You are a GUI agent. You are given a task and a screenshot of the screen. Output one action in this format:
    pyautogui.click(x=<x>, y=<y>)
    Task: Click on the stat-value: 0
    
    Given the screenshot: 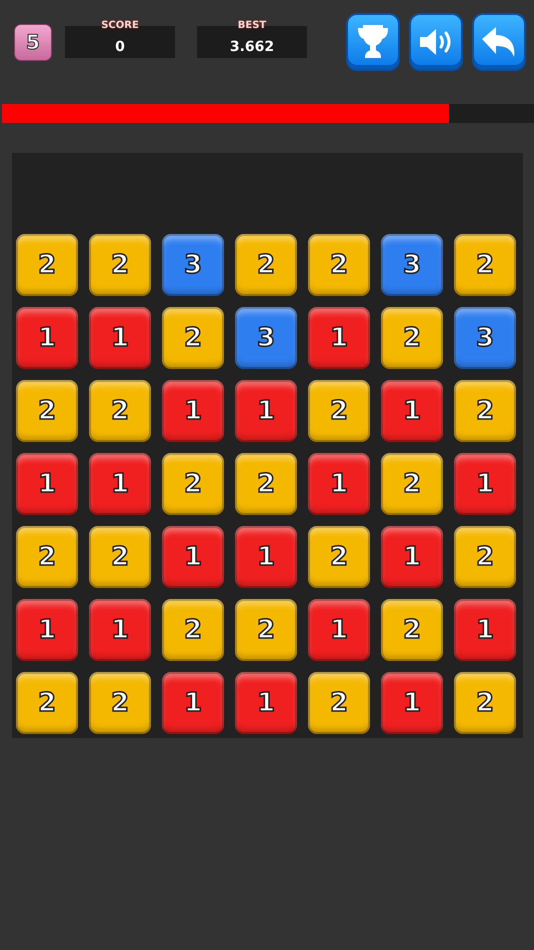 What is the action you would take?
    pyautogui.click(x=120, y=47)
    